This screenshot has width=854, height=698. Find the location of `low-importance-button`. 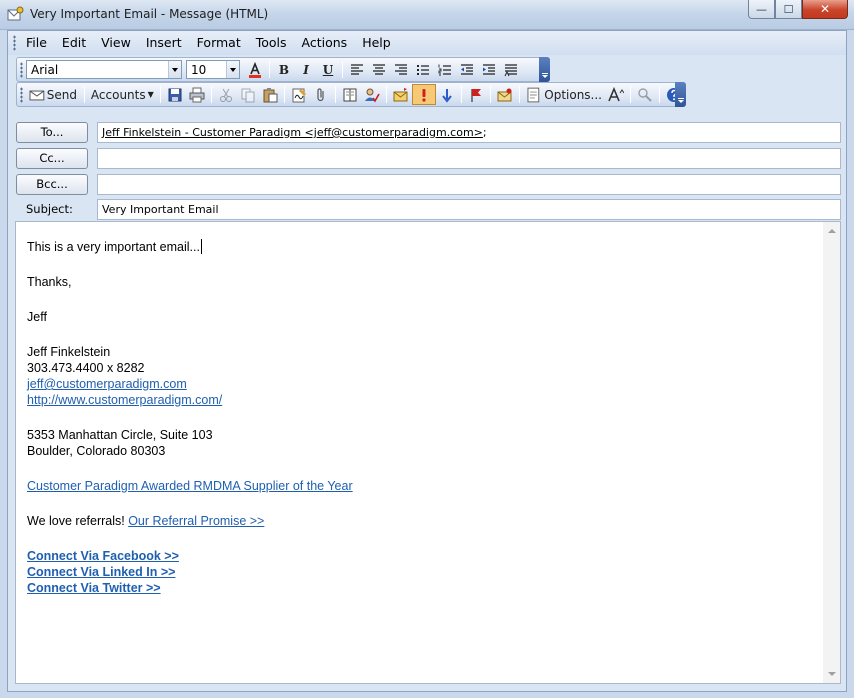

low-importance-button is located at coordinates (447, 94).